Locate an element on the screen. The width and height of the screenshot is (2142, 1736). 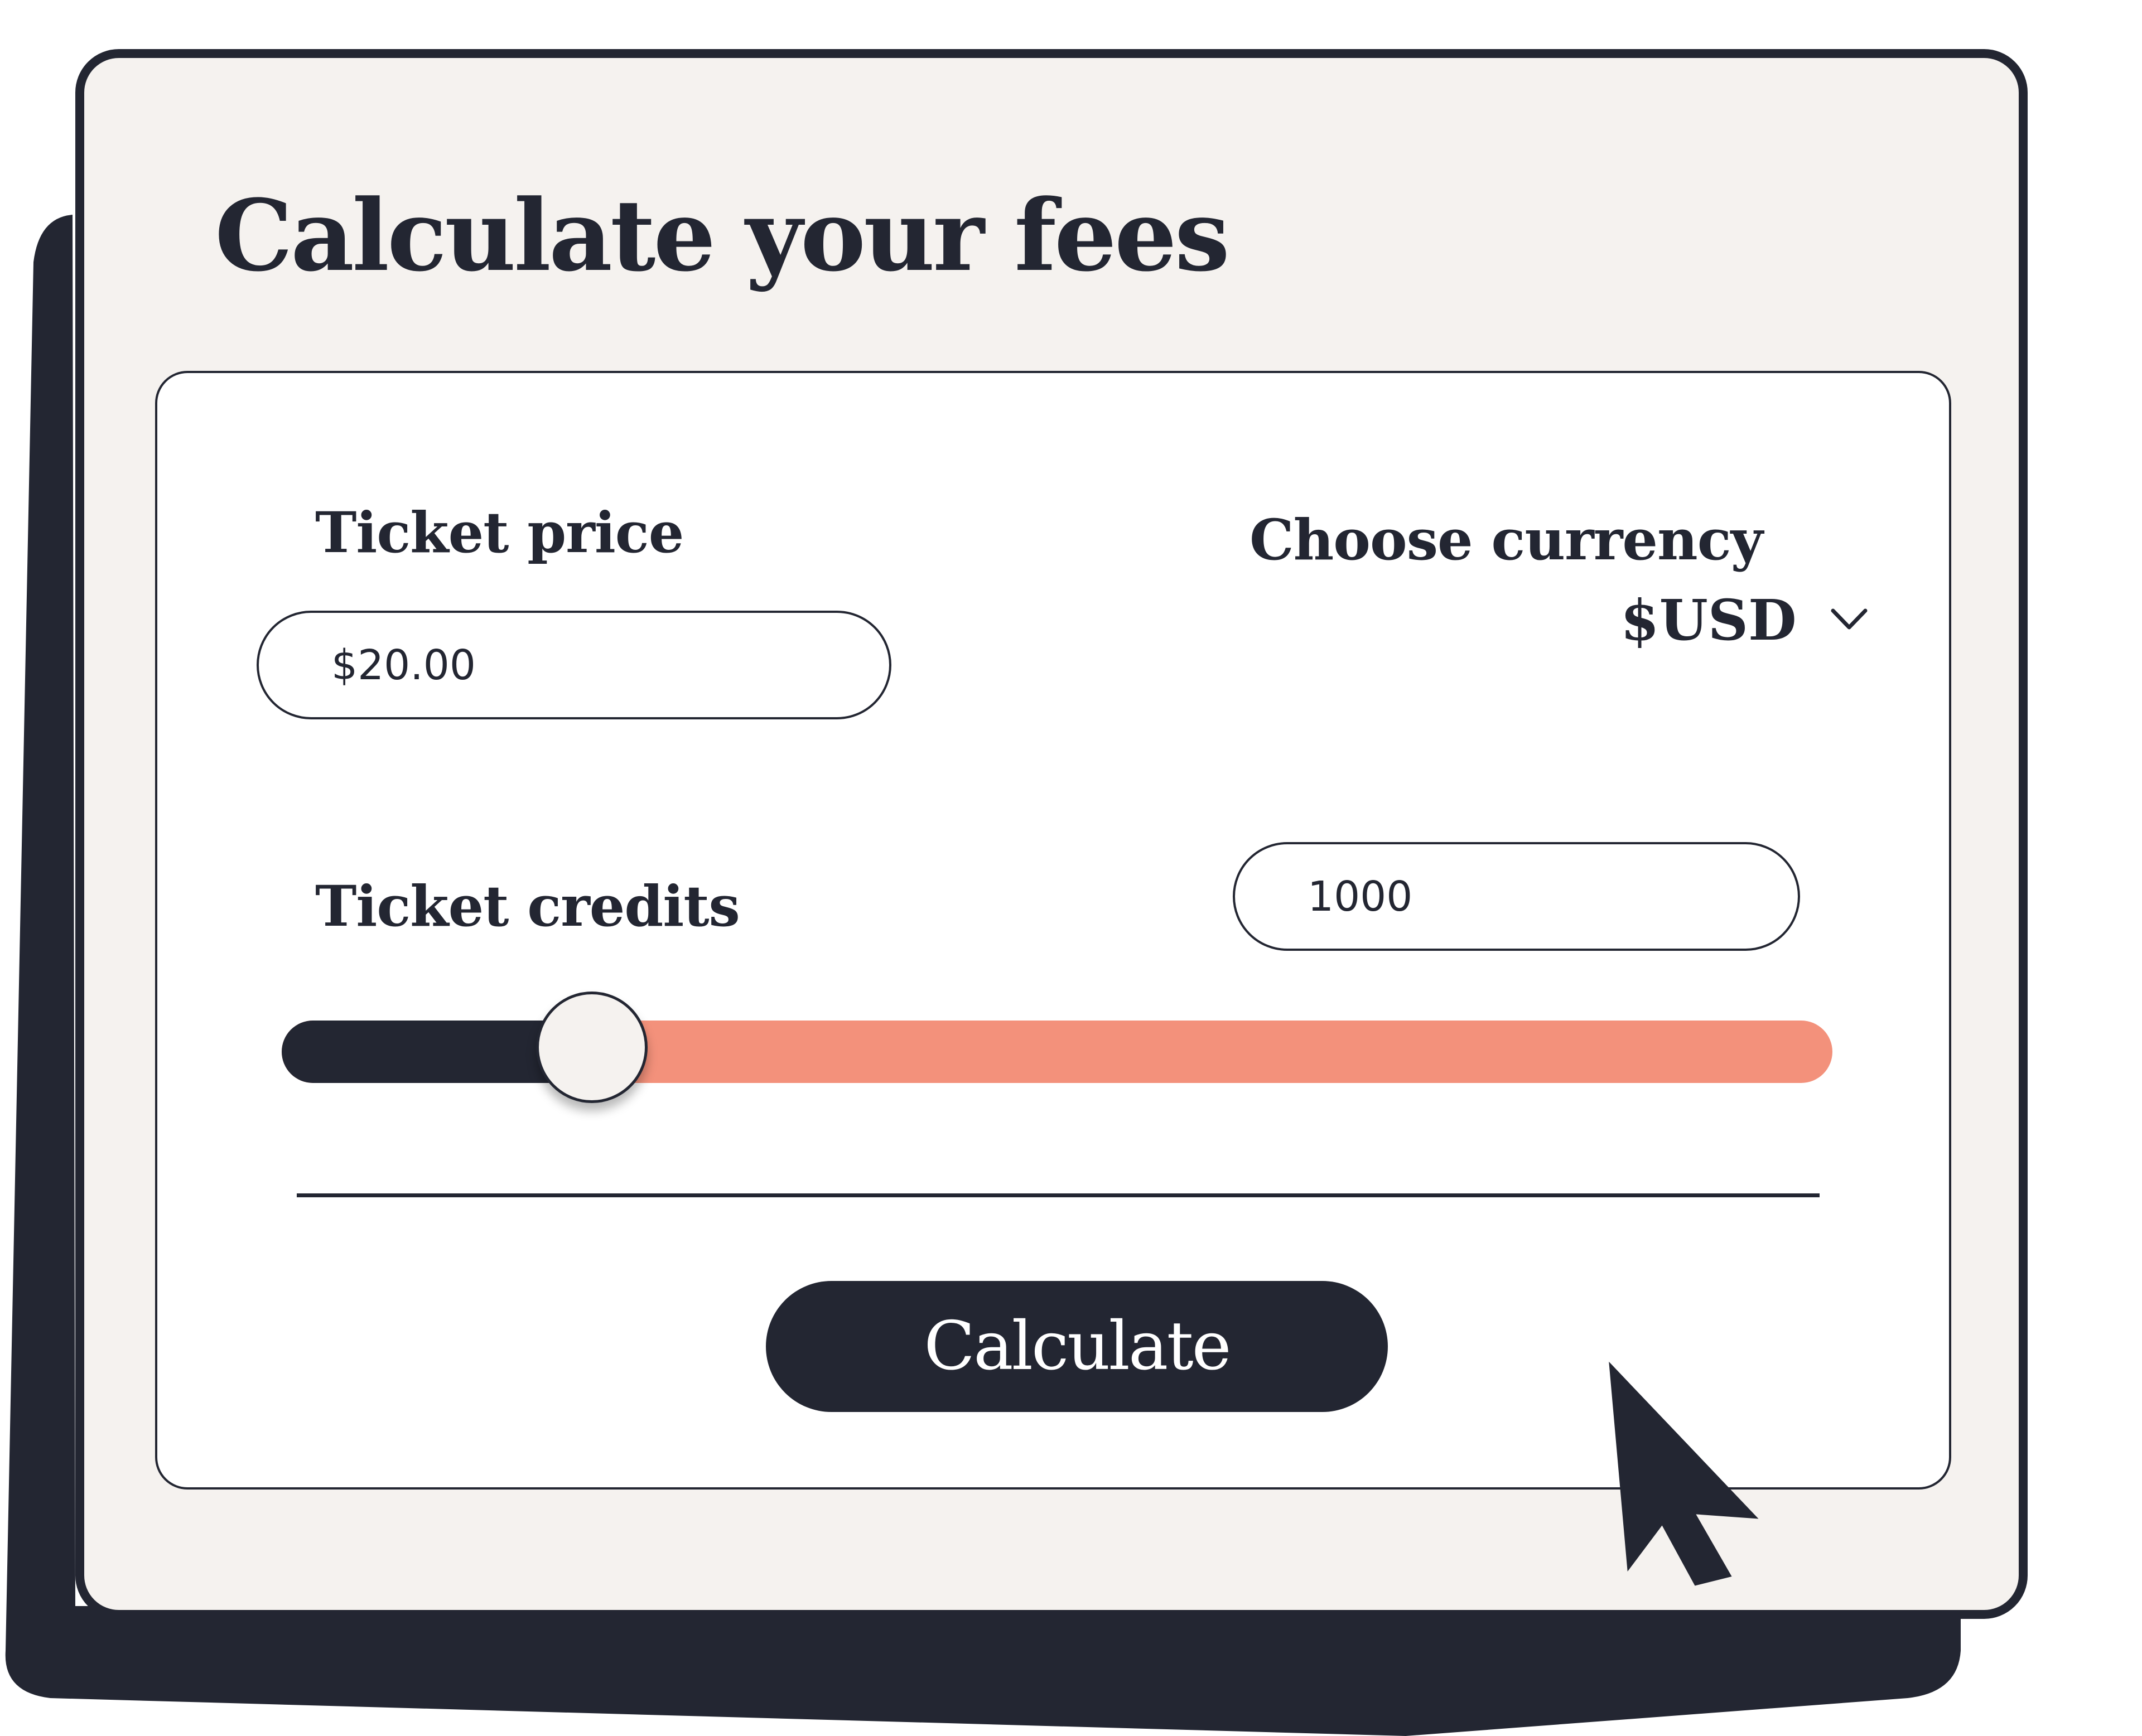
chevron-down-icon is located at coordinates (1850, 619).